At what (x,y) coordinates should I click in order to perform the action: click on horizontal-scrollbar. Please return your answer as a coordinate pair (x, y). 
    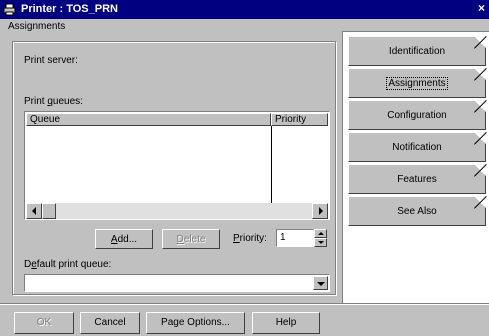
    Looking at the image, I should click on (177, 211).